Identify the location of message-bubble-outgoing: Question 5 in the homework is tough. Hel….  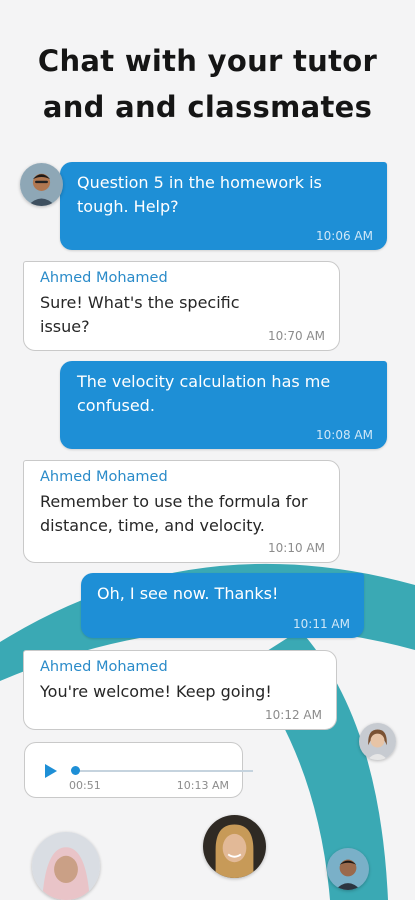
(223, 206).